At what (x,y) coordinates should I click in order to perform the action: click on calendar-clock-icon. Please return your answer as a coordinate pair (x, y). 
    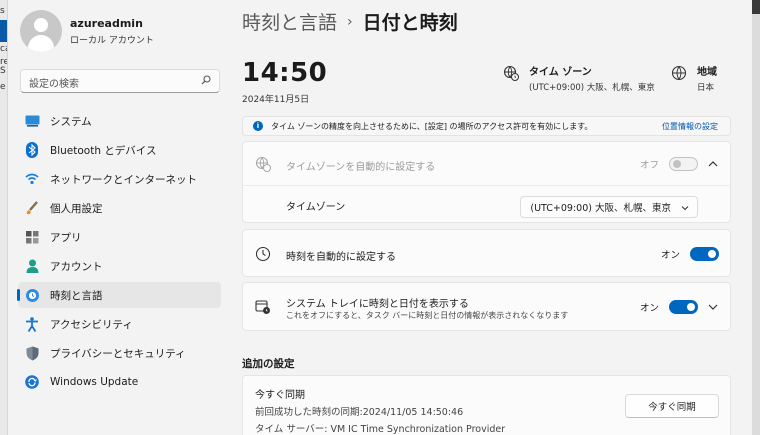
    Looking at the image, I should click on (262, 307).